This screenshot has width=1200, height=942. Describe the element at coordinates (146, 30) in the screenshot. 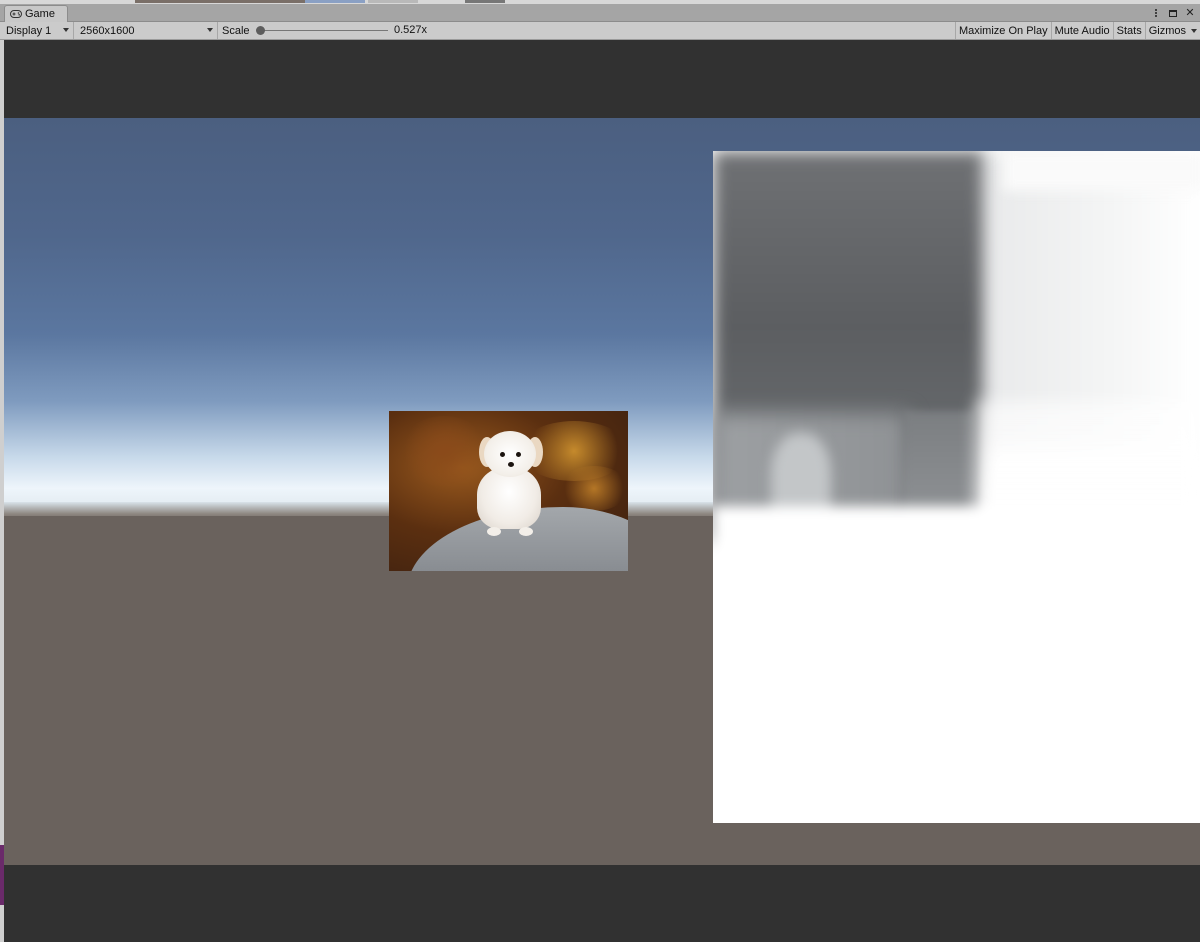

I see `resolution-dropdown: 2560x1600` at that location.